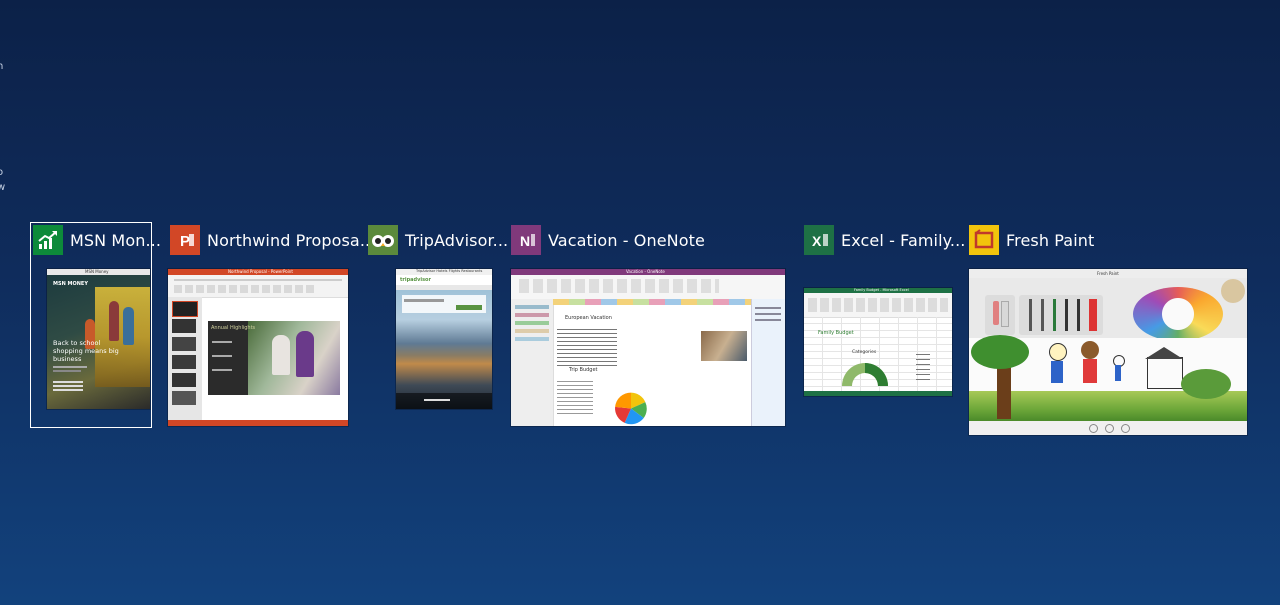 Image resolution: width=1280 pixels, height=605 pixels. Describe the element at coordinates (1050, 240) in the screenshot. I see `window-title: Fresh Paint` at that location.